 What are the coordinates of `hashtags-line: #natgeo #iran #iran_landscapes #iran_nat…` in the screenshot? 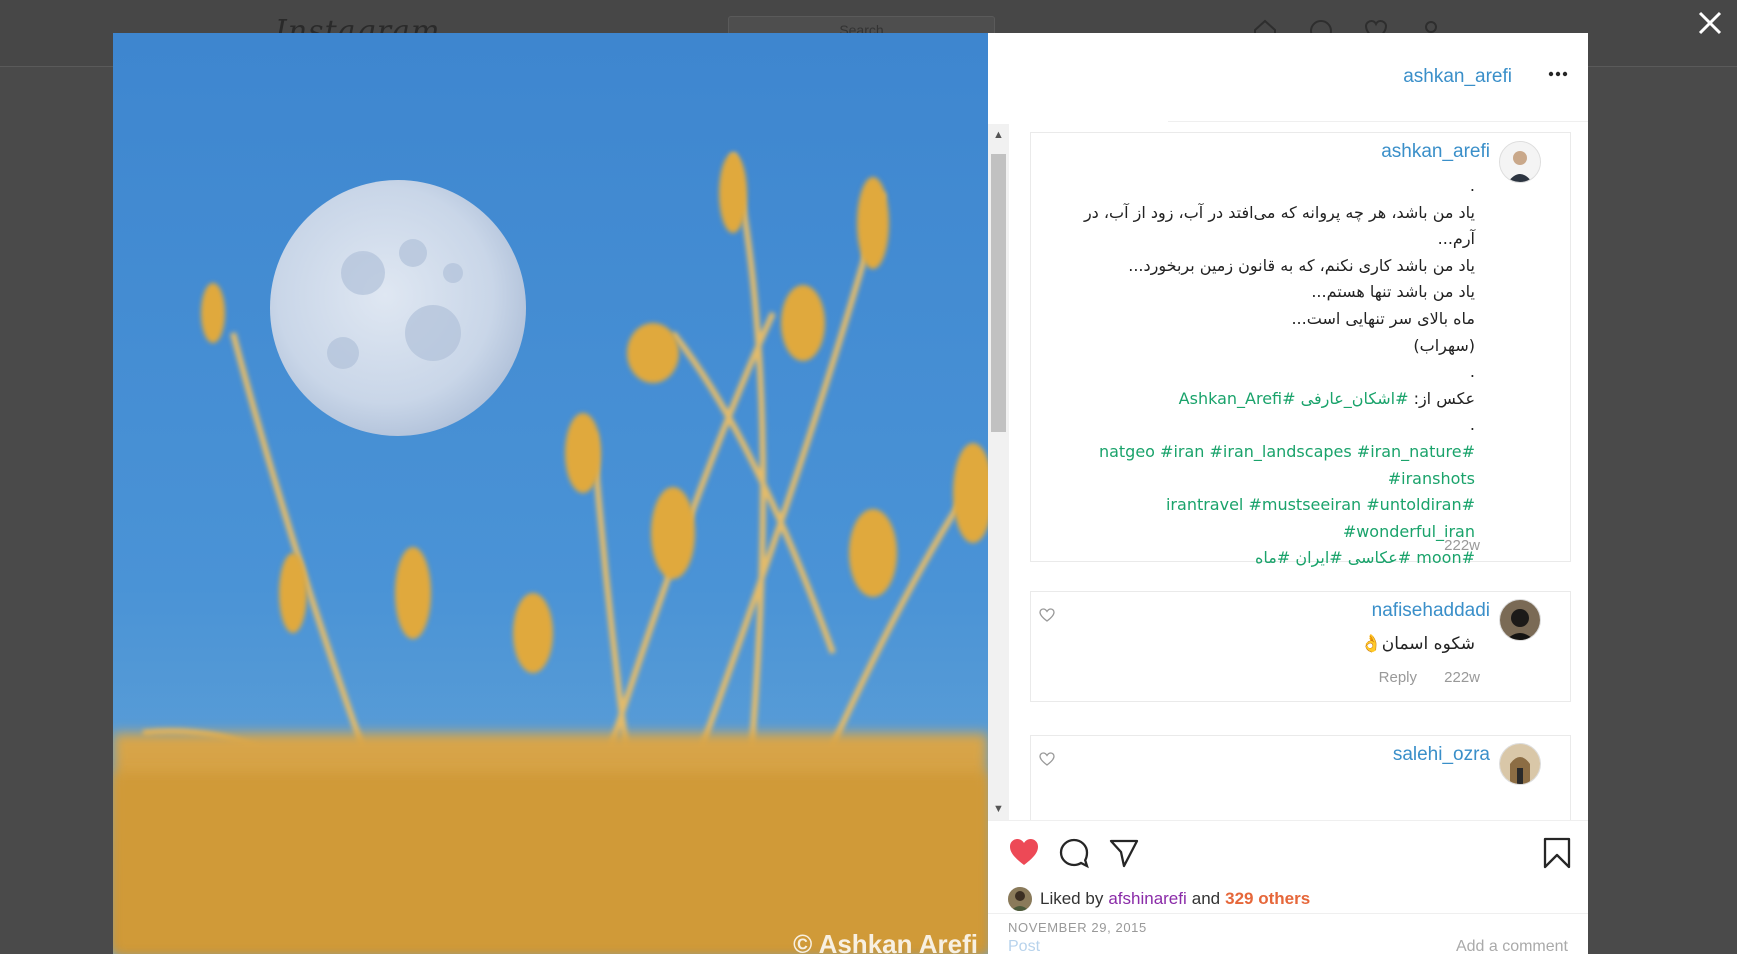 It's located at (1265, 465).